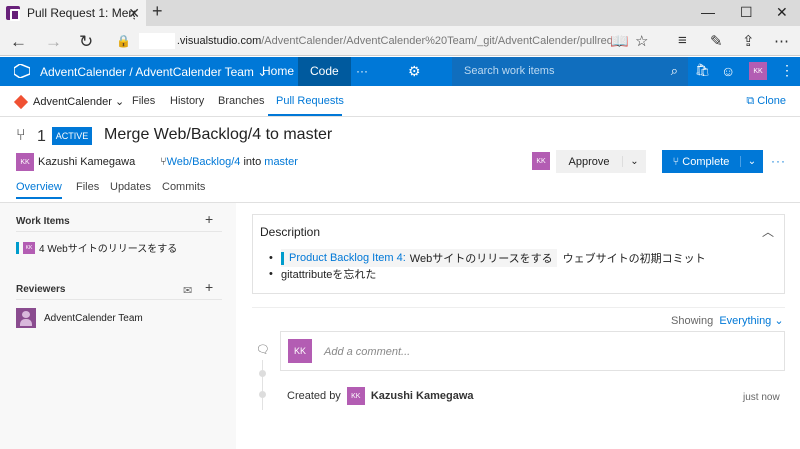 Image resolution: width=800 pixels, height=449 pixels. Describe the element at coordinates (641, 41) in the screenshot. I see `favorite-star-icon: ☆` at that location.